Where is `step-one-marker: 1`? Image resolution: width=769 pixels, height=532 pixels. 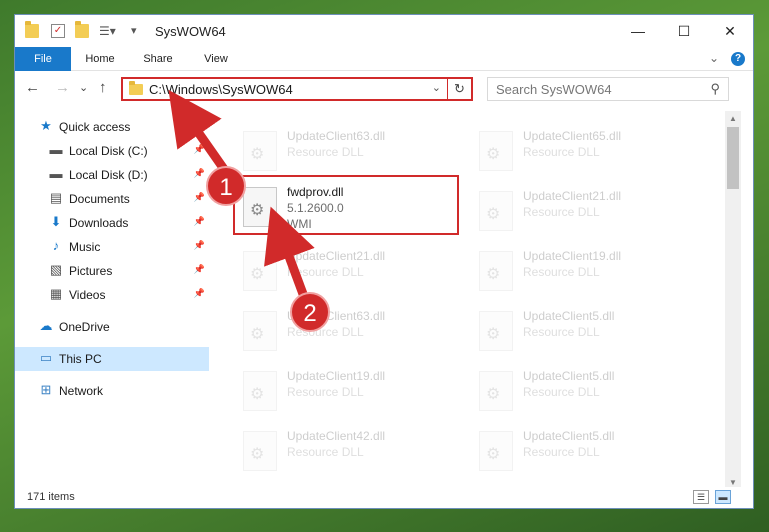 step-one-marker: 1 is located at coordinates (226, 186).